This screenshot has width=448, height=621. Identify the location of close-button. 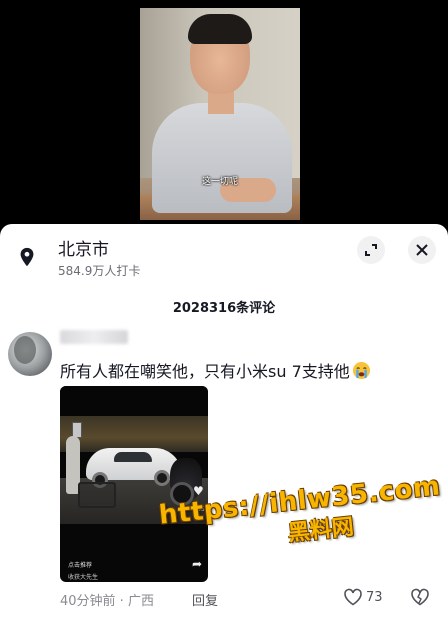
(422, 250).